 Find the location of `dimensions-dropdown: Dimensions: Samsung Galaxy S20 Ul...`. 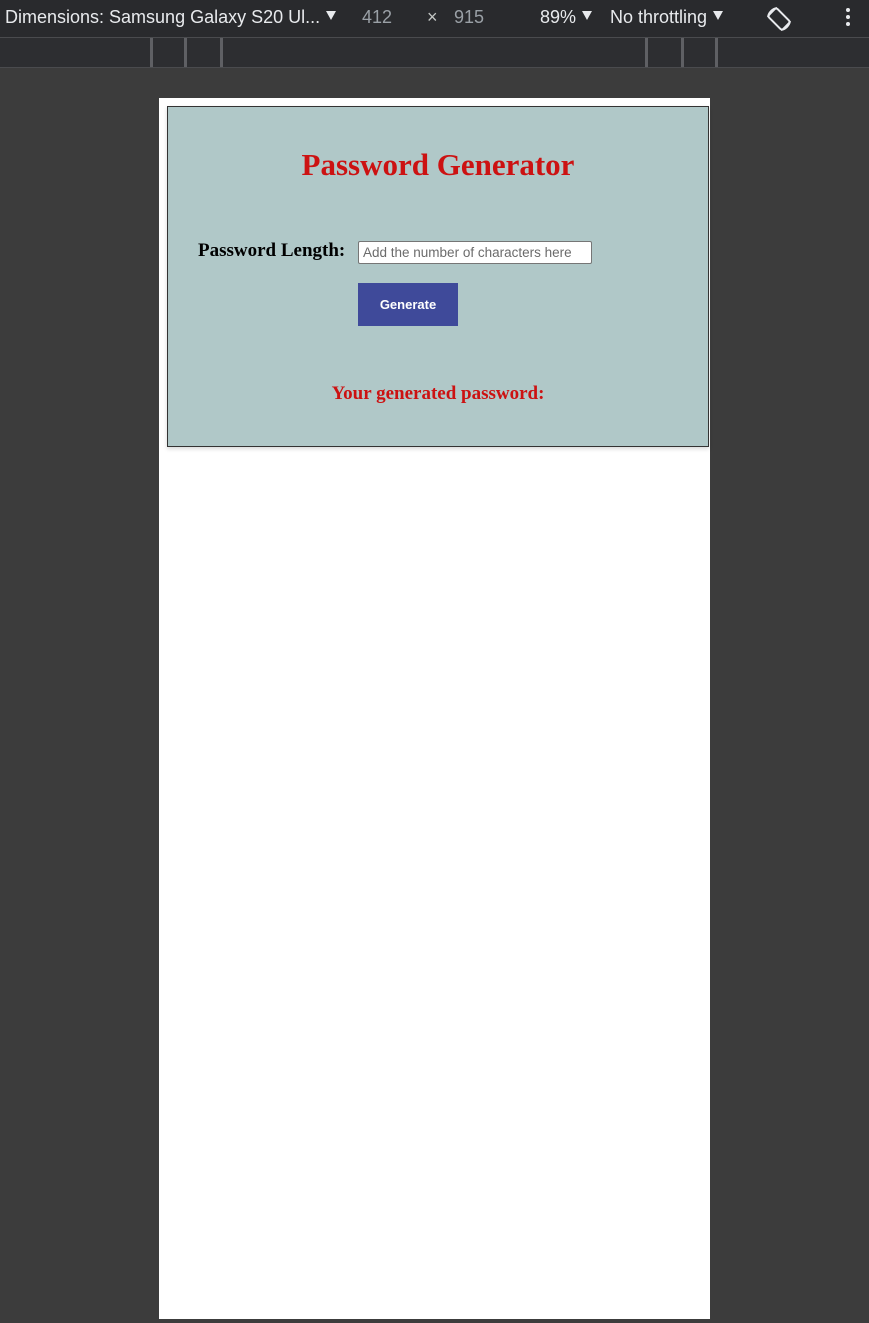

dimensions-dropdown: Dimensions: Samsung Galaxy S20 Ul... is located at coordinates (171, 17).